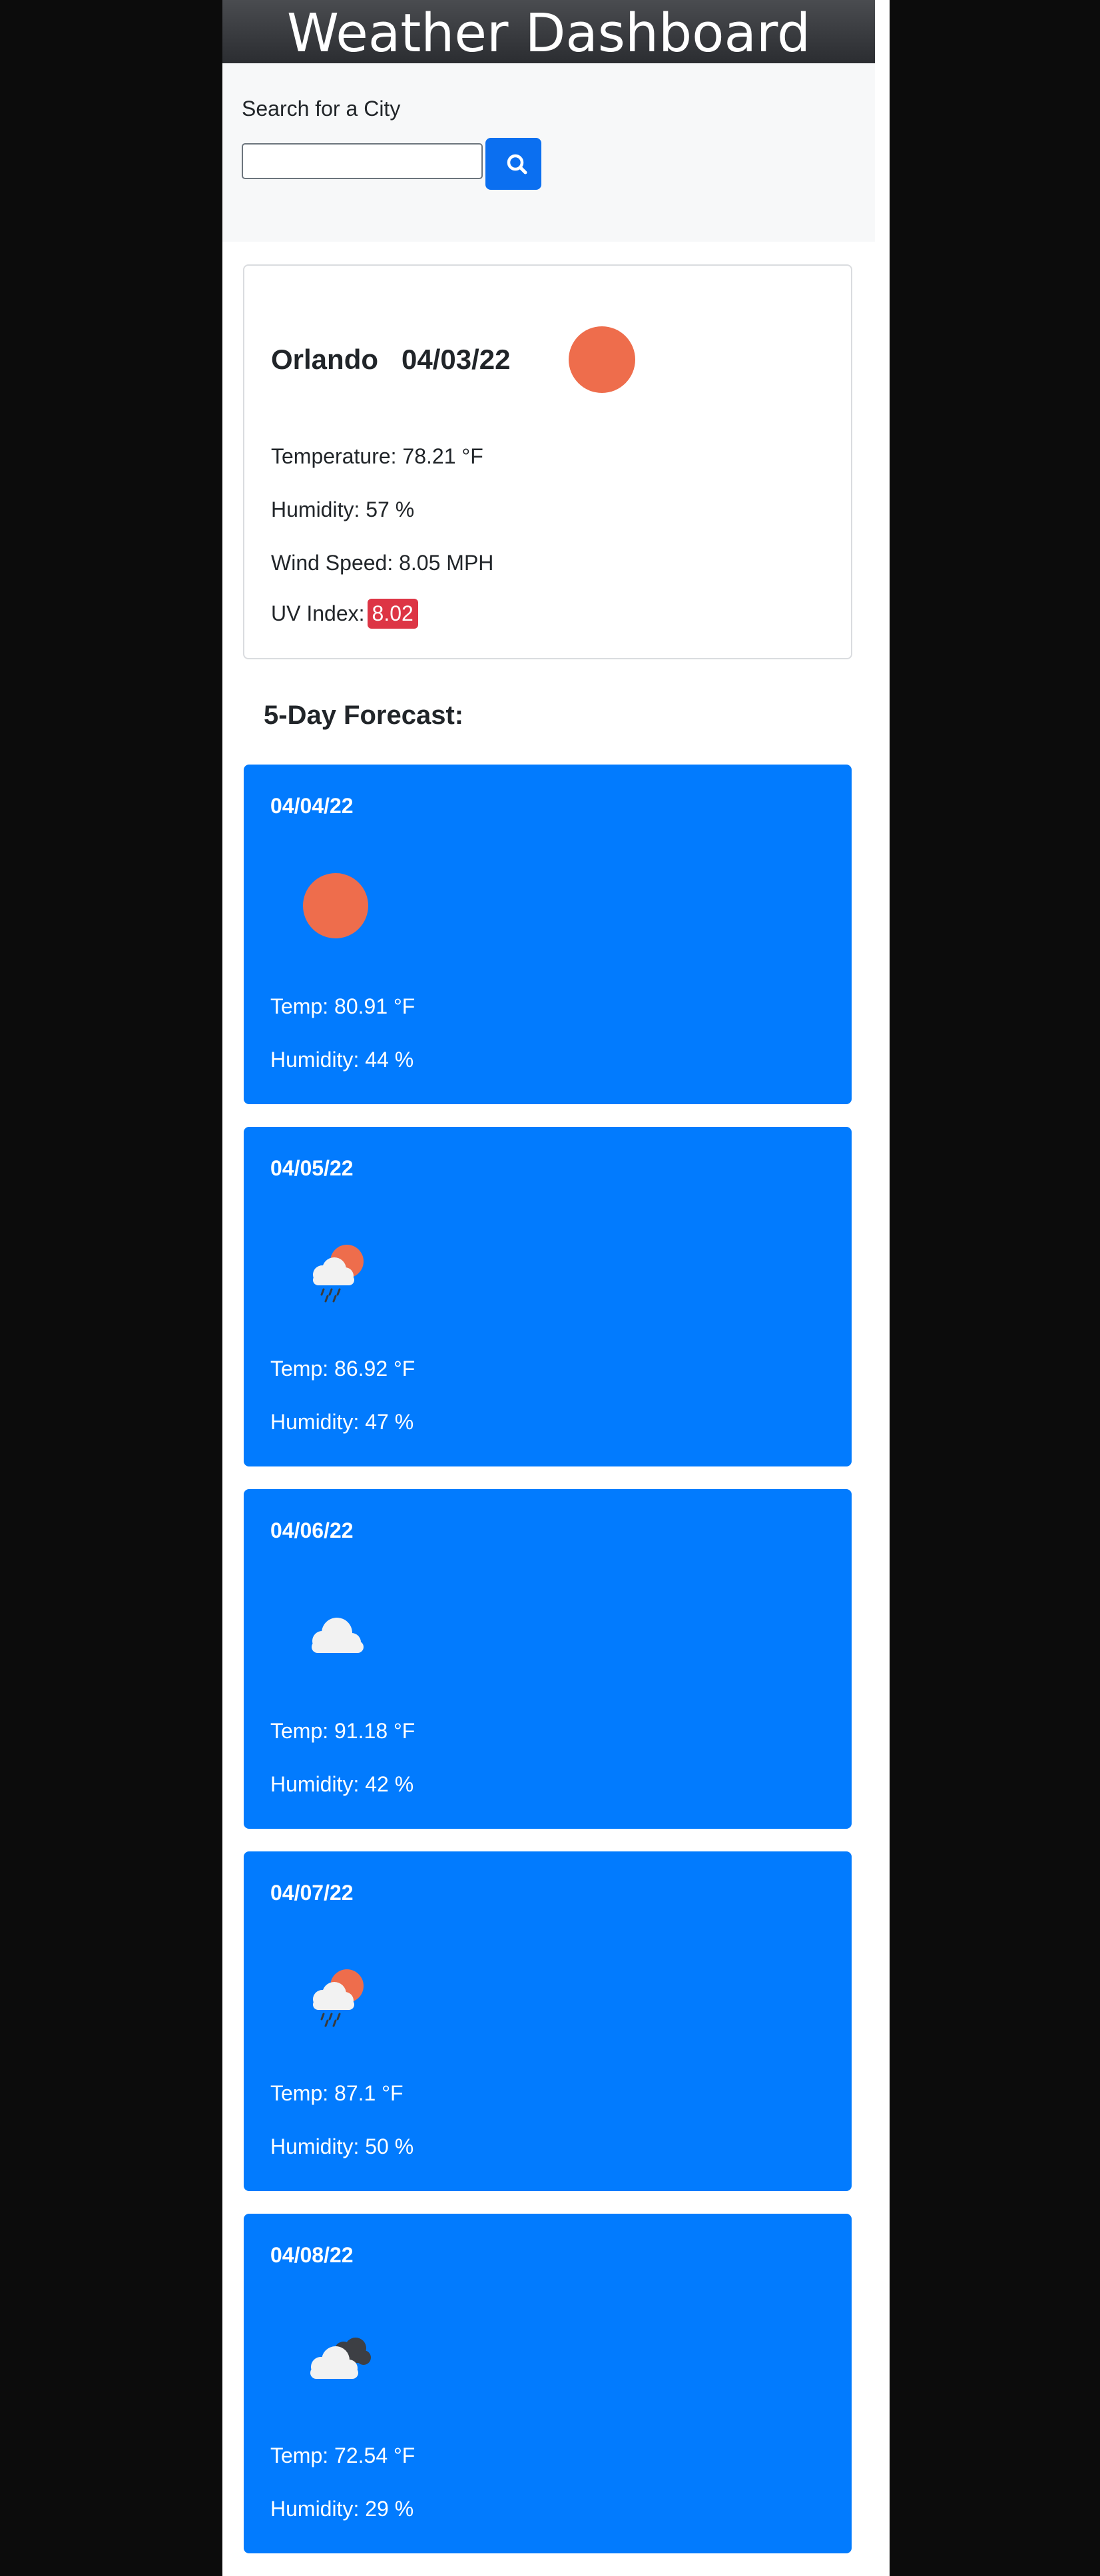  I want to click on forecast-temp: Temp: 87.1 °F, so click(337, 2093).